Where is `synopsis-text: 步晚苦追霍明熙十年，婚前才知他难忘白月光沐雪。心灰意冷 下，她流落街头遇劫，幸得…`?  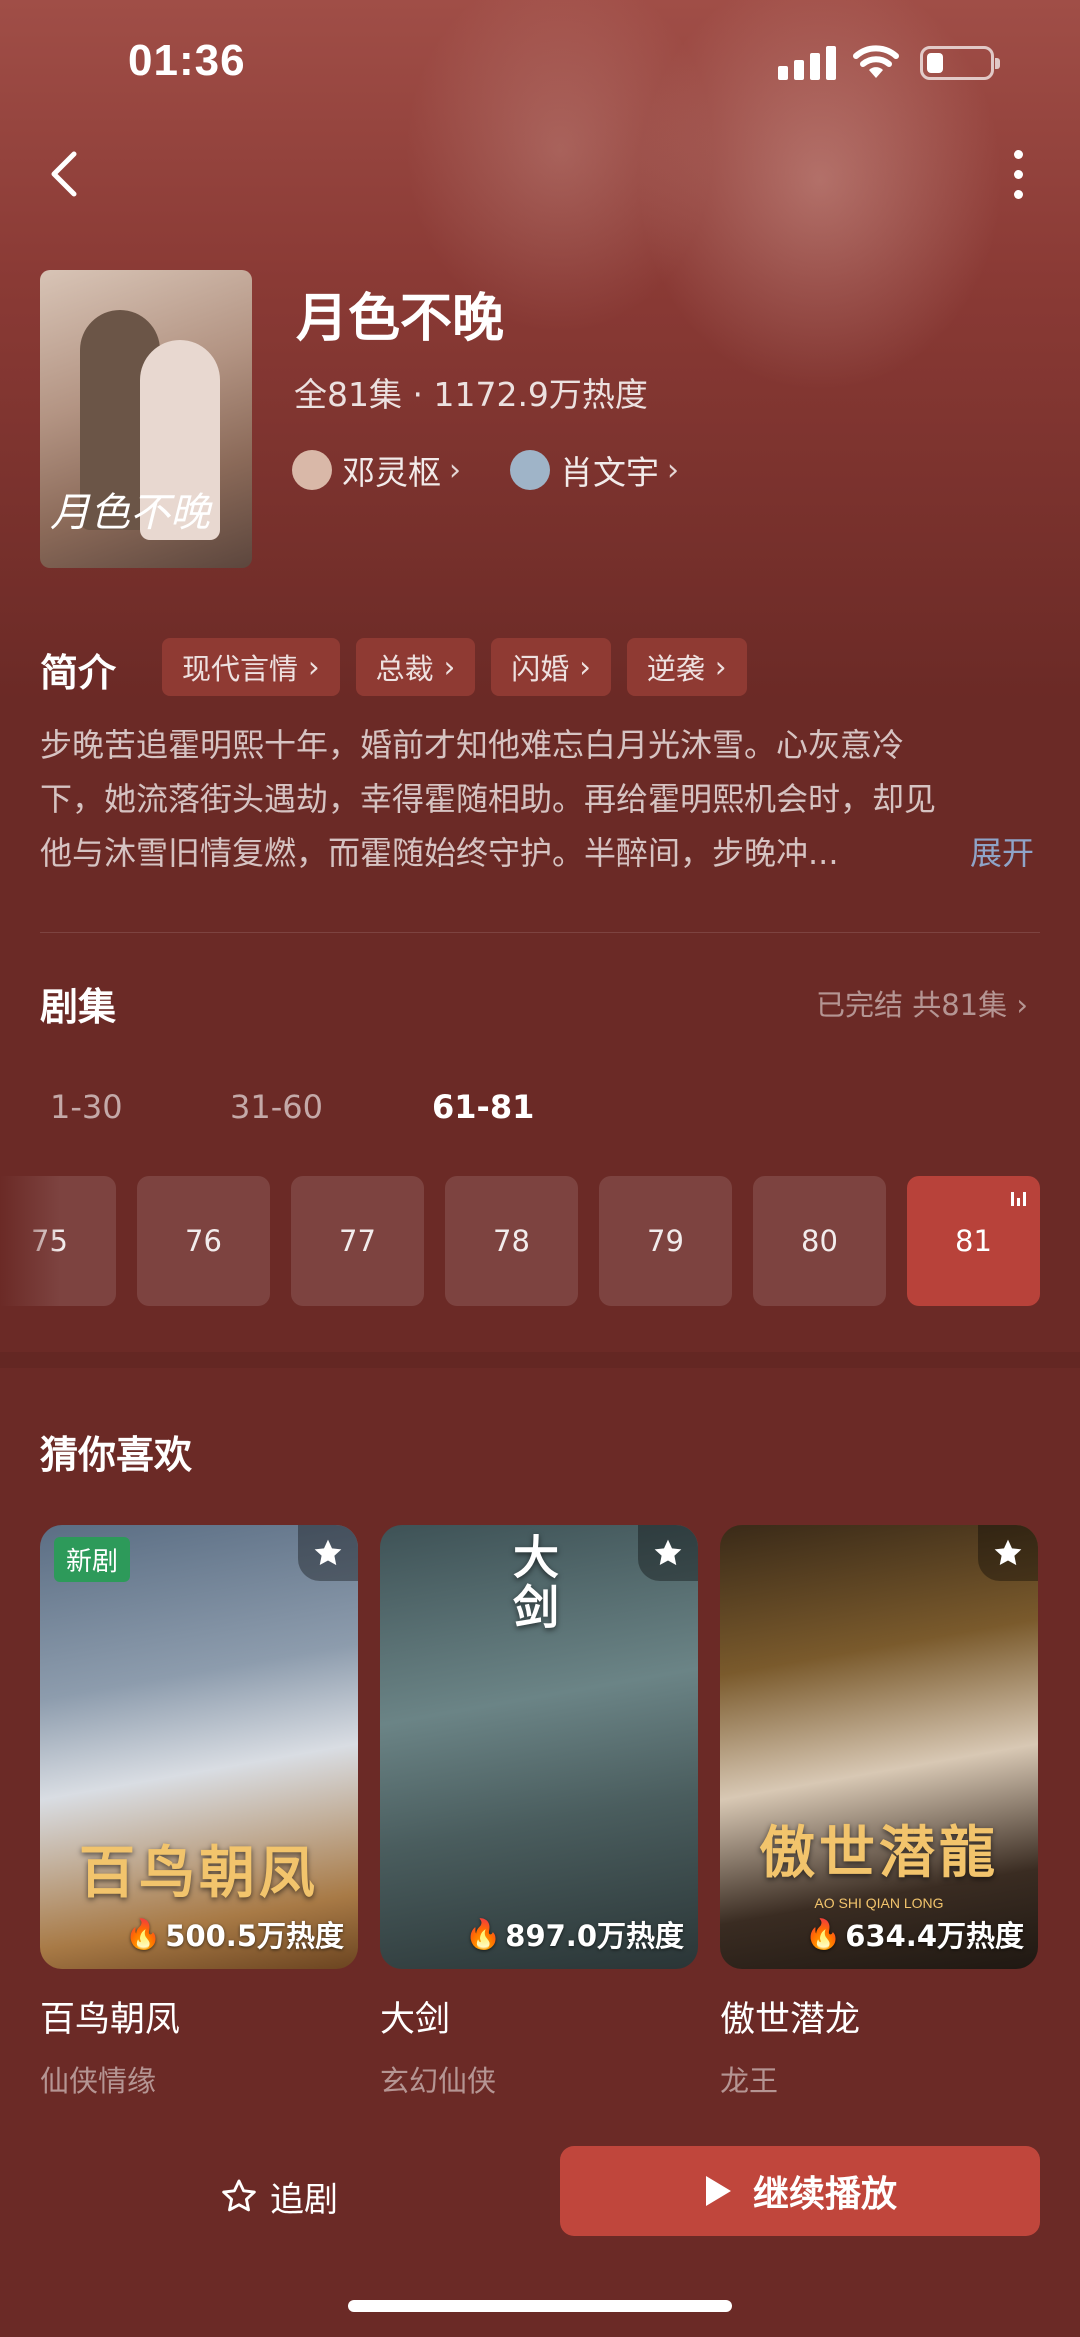 synopsis-text: 步晚苦追霍明熙十年，婚前才知他难忘白月光沐雪。心灰意冷 下，她流落街头遇劫，幸得… is located at coordinates (488, 799).